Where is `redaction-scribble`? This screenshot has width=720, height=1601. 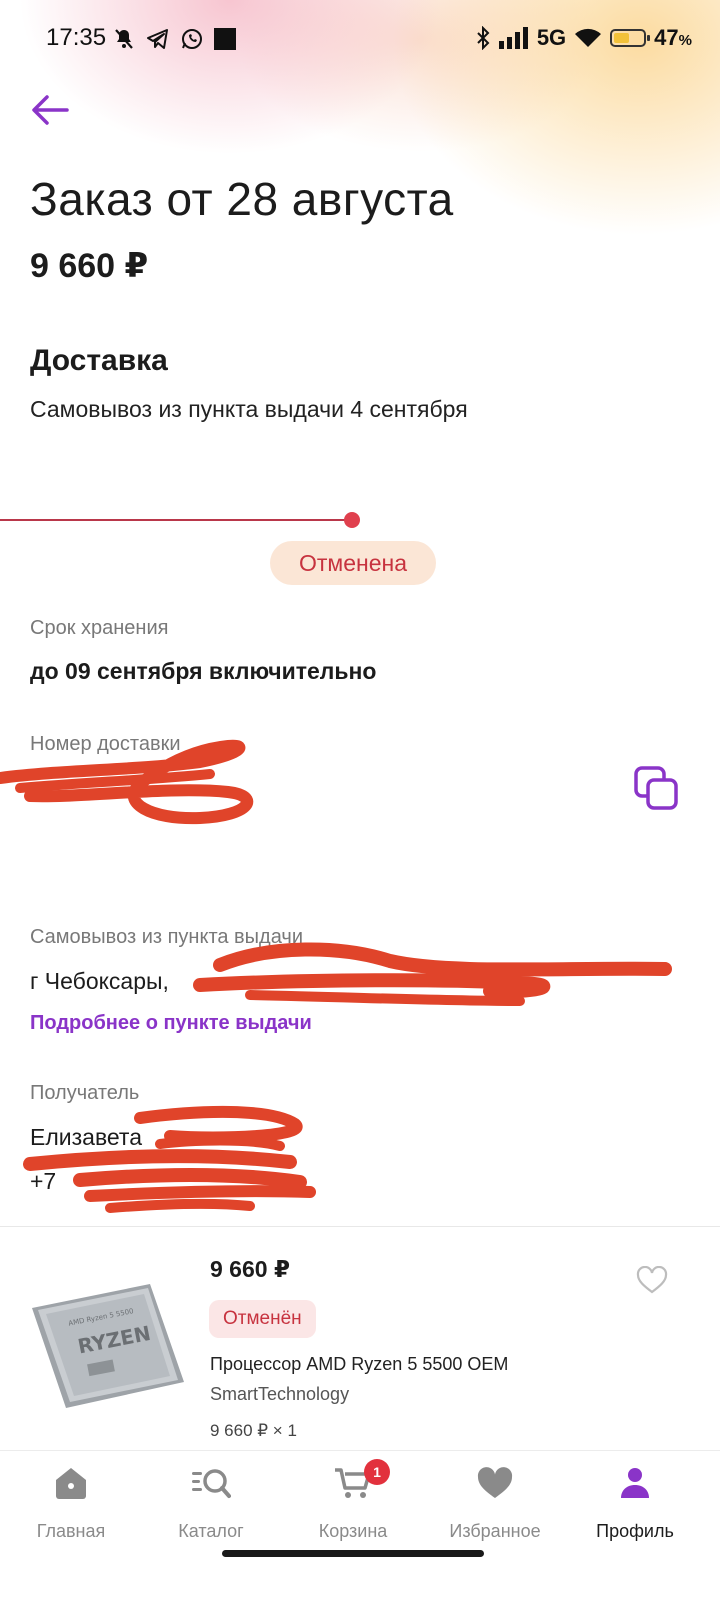
redaction-scribble is located at coordinates (169, 1159).